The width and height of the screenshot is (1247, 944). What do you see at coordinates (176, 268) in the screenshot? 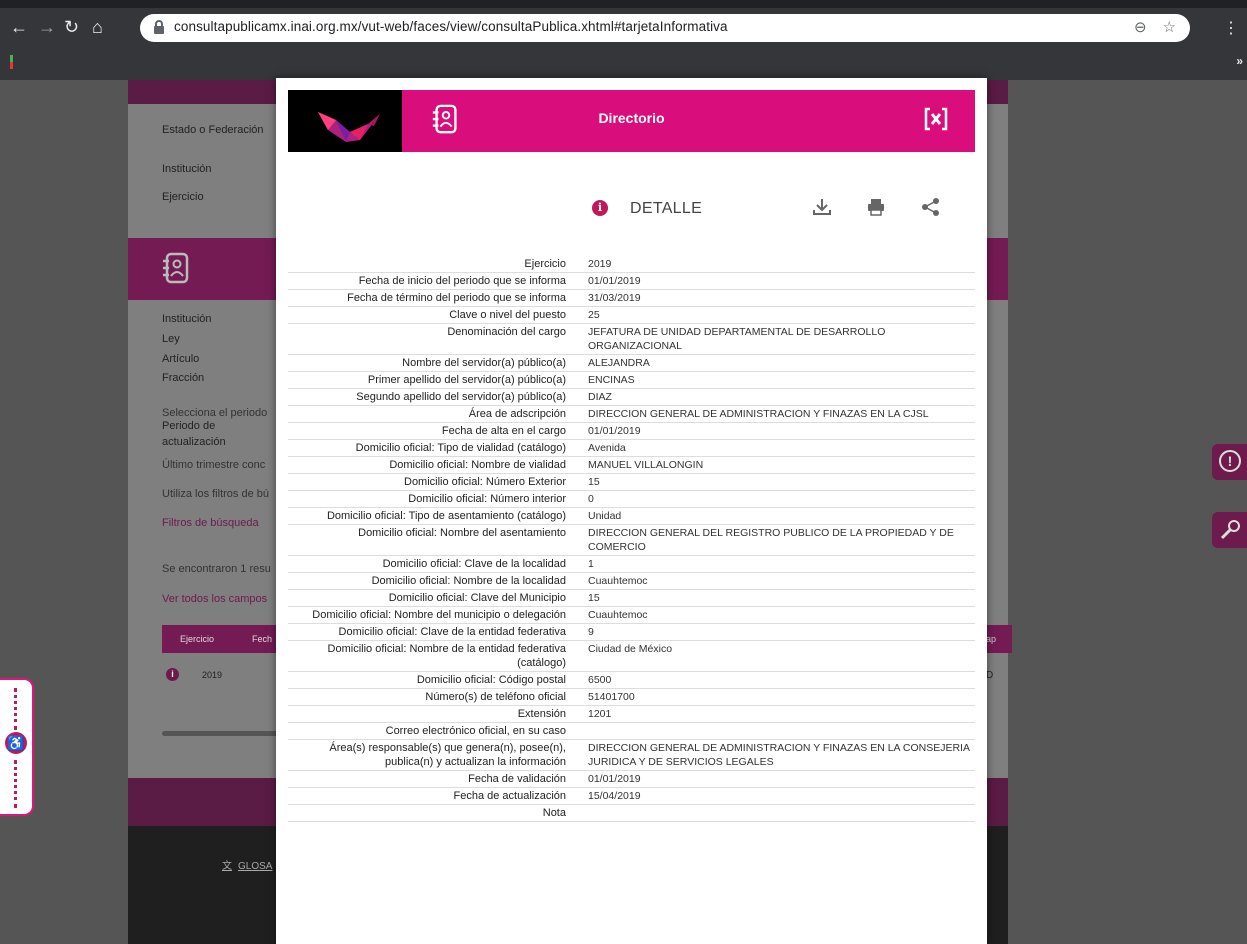
I see `directory-icon` at bounding box center [176, 268].